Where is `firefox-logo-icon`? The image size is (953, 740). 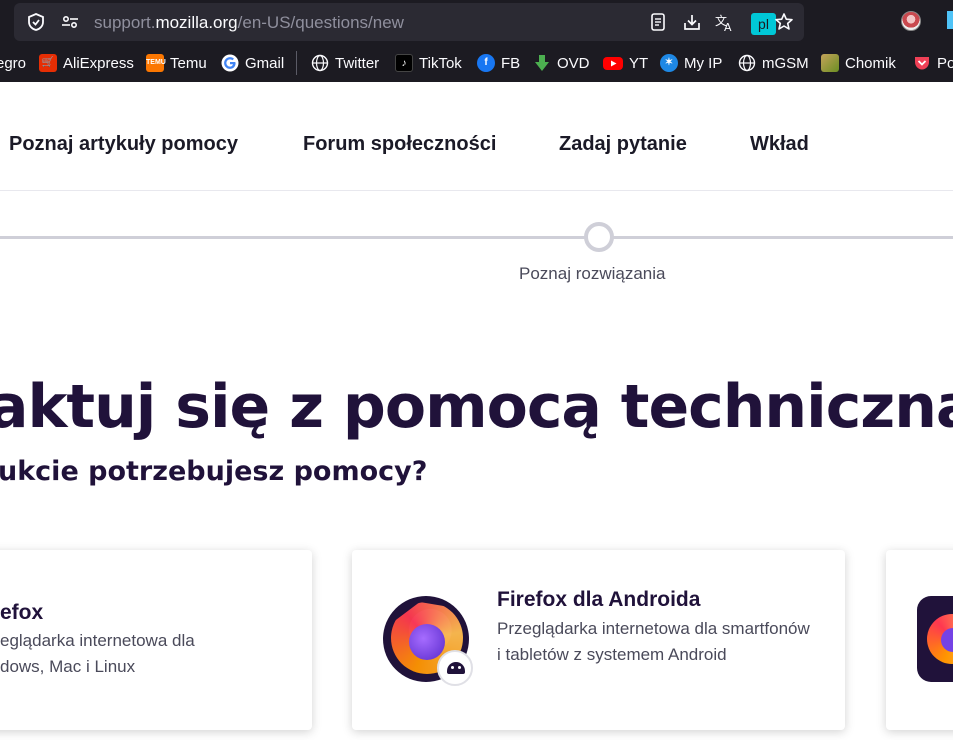
firefox-logo-icon is located at coordinates (428, 641).